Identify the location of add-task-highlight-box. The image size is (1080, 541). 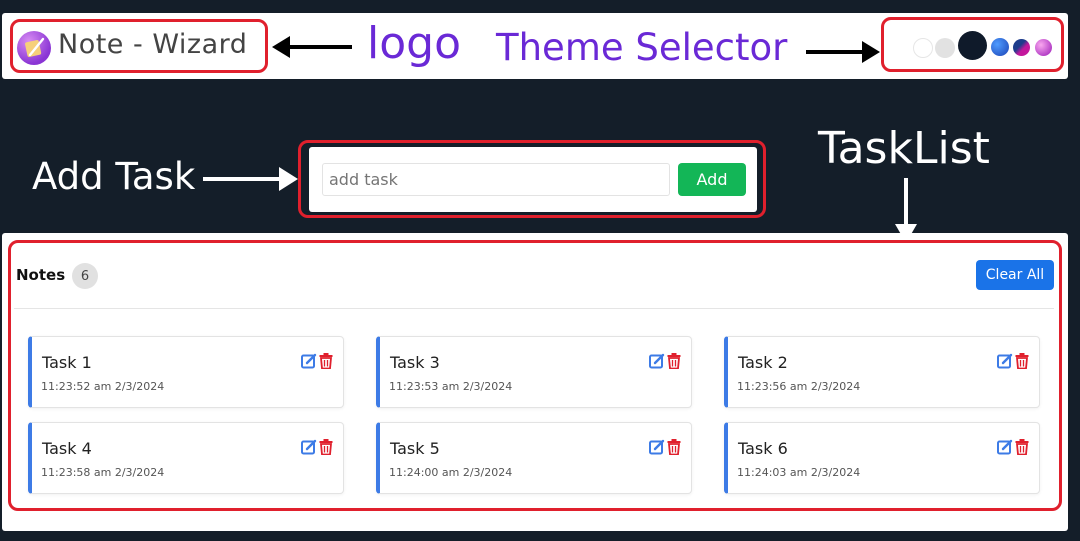
(532, 179).